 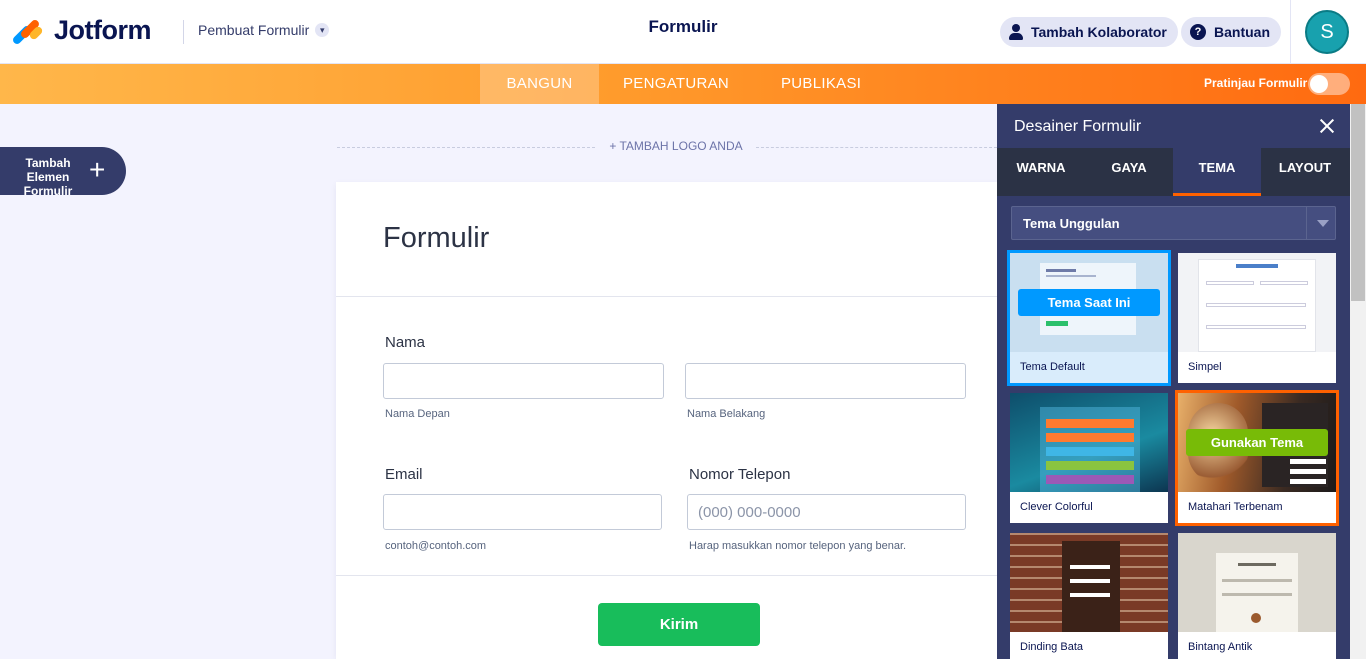 I want to click on current-theme-badge: Tema Saat Ini, so click(x=1089, y=302).